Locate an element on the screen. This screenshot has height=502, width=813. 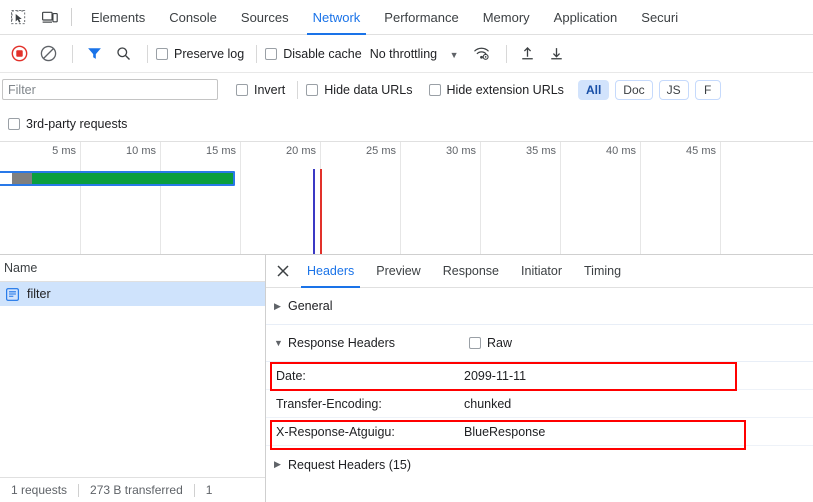
network-conditions-icon is located at coordinates (482, 54).